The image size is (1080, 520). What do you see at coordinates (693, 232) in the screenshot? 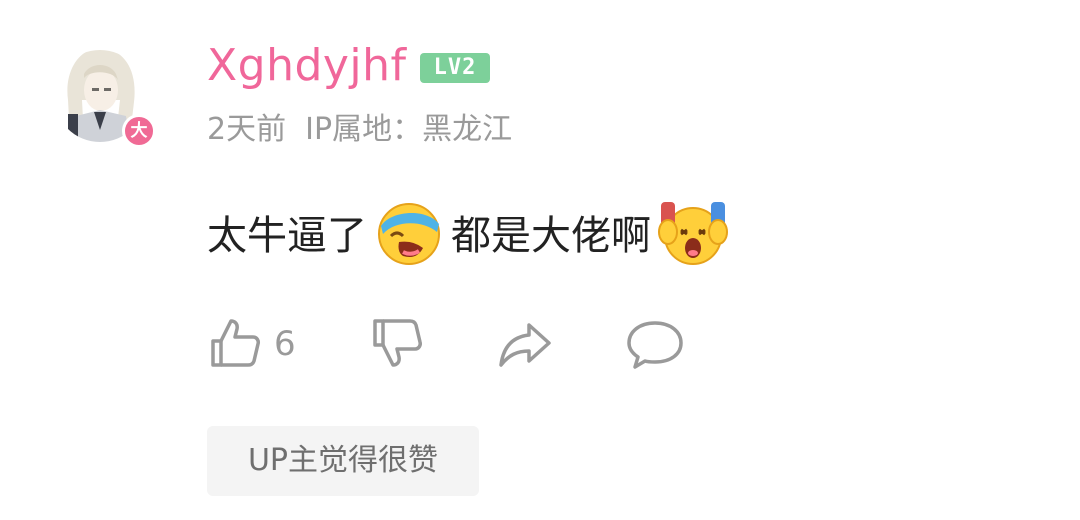
I see `shocked-screaming-emoji-icon` at bounding box center [693, 232].